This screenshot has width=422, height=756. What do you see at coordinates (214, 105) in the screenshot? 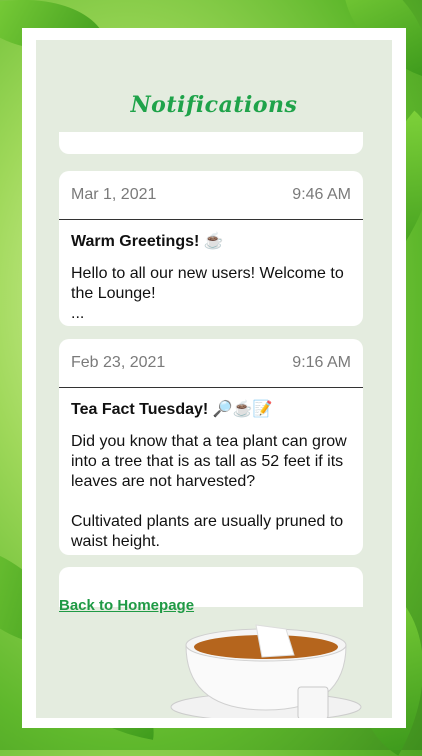
I see `page-title: Notifications` at bounding box center [214, 105].